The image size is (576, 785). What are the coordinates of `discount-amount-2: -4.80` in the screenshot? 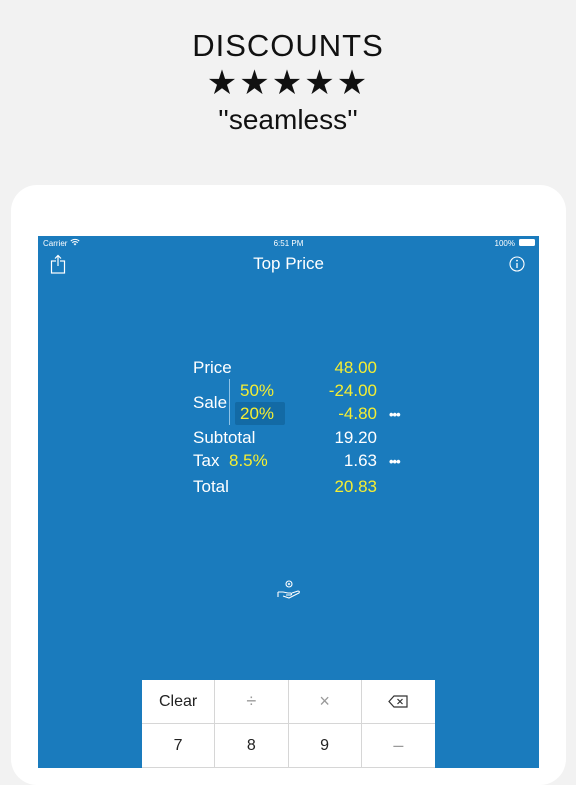 It's located at (357, 413).